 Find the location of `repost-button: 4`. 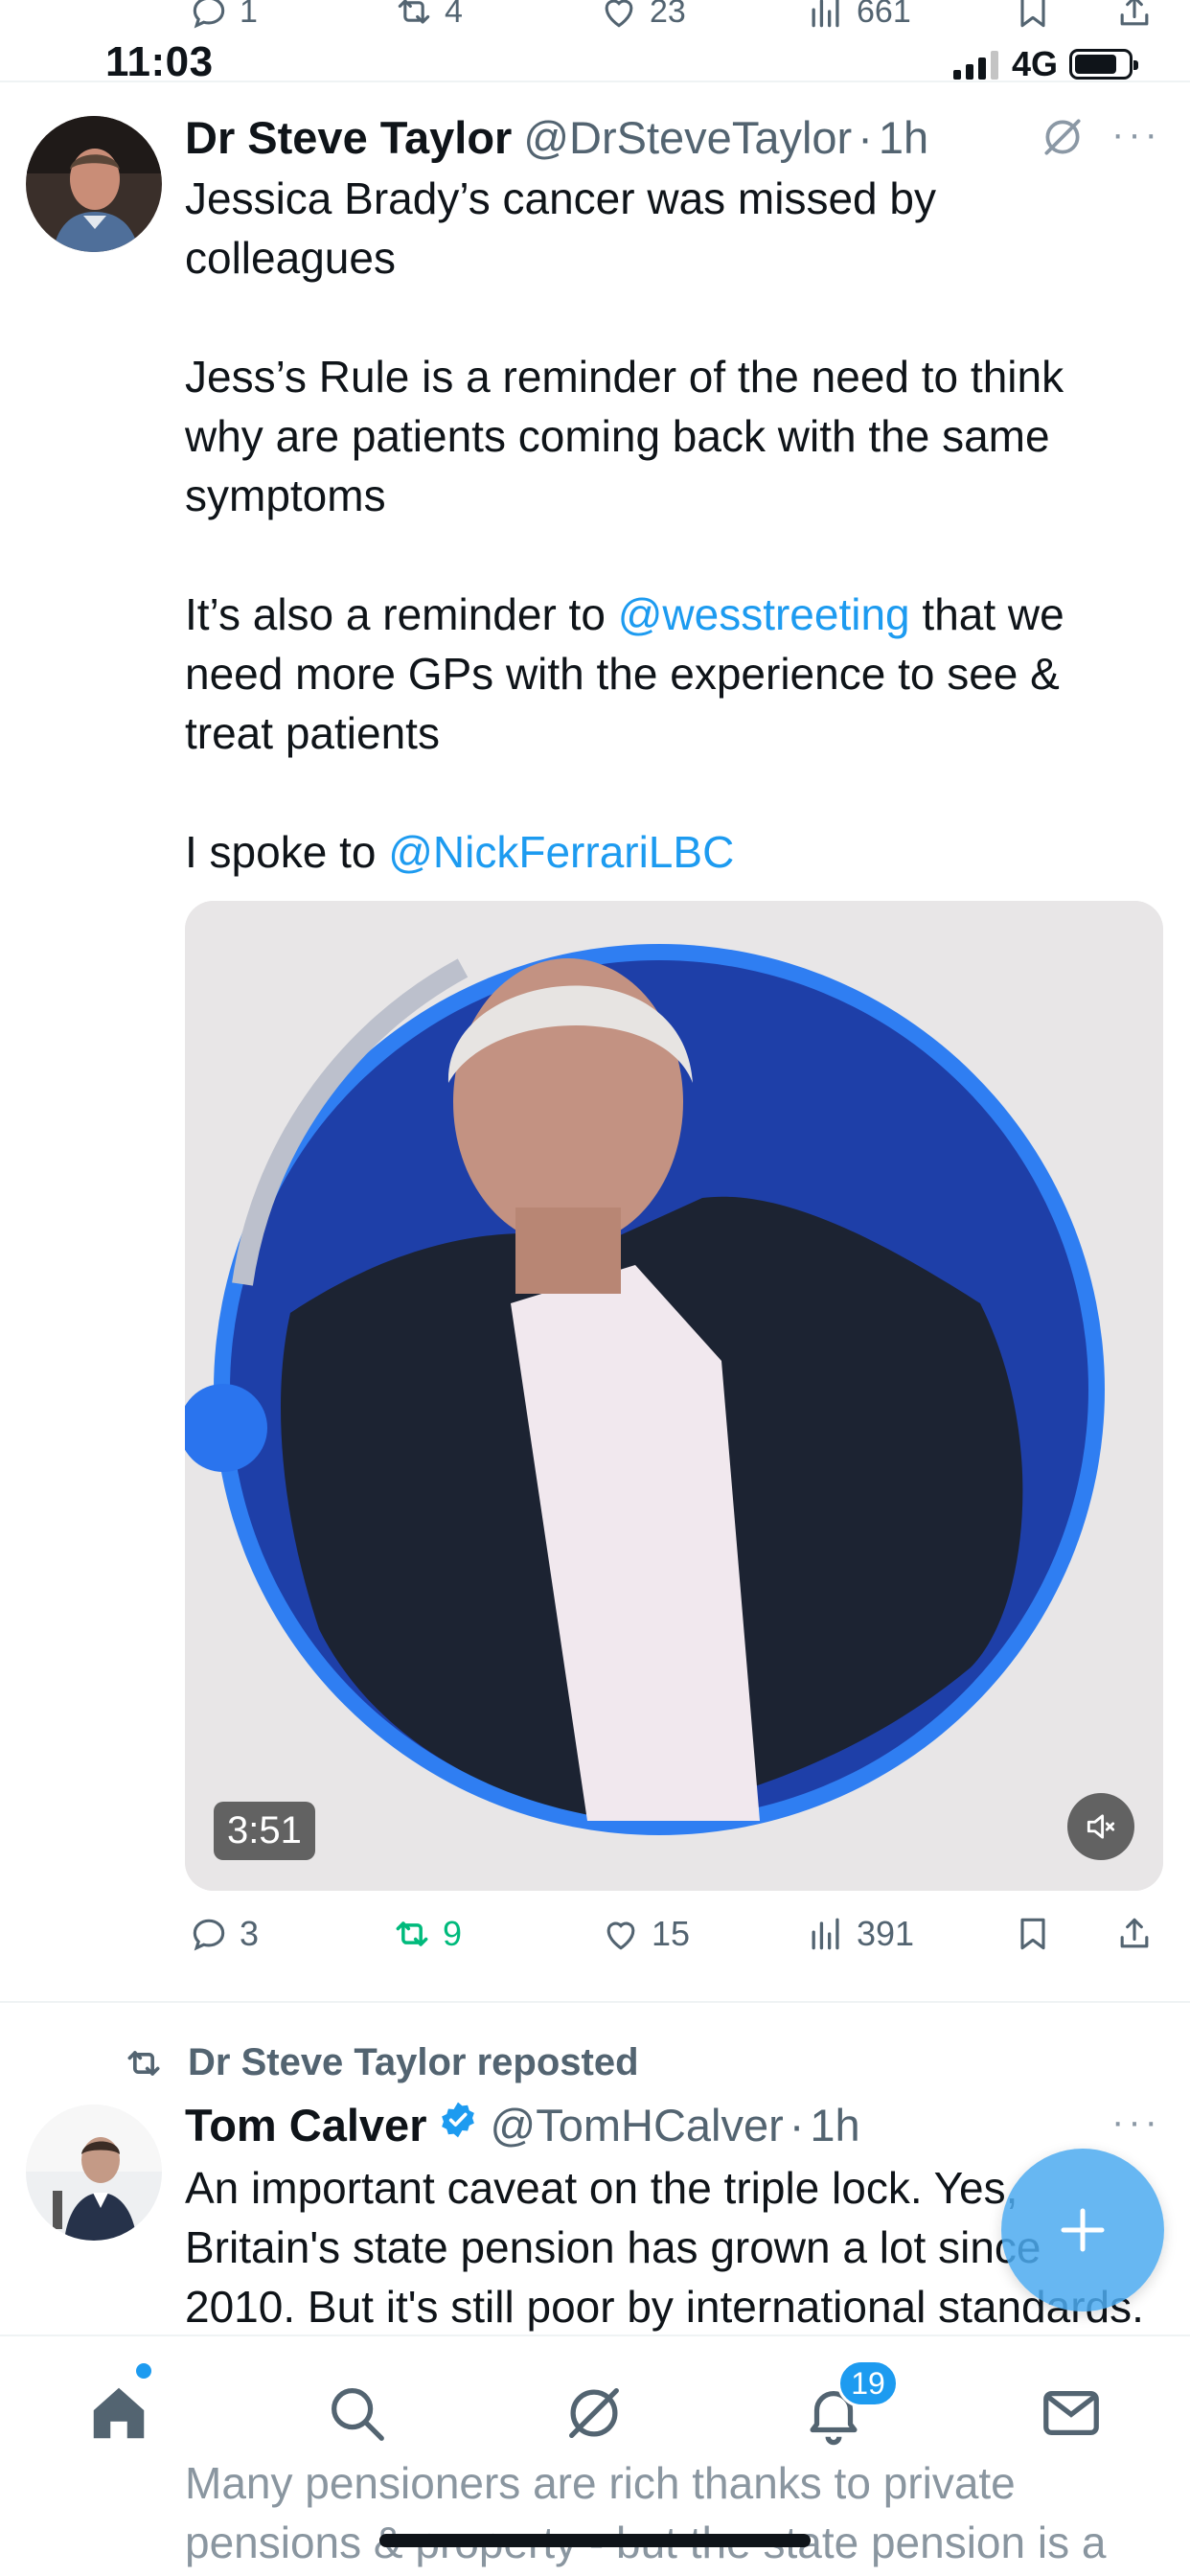

repost-button: 4 is located at coordinates (428, 16).